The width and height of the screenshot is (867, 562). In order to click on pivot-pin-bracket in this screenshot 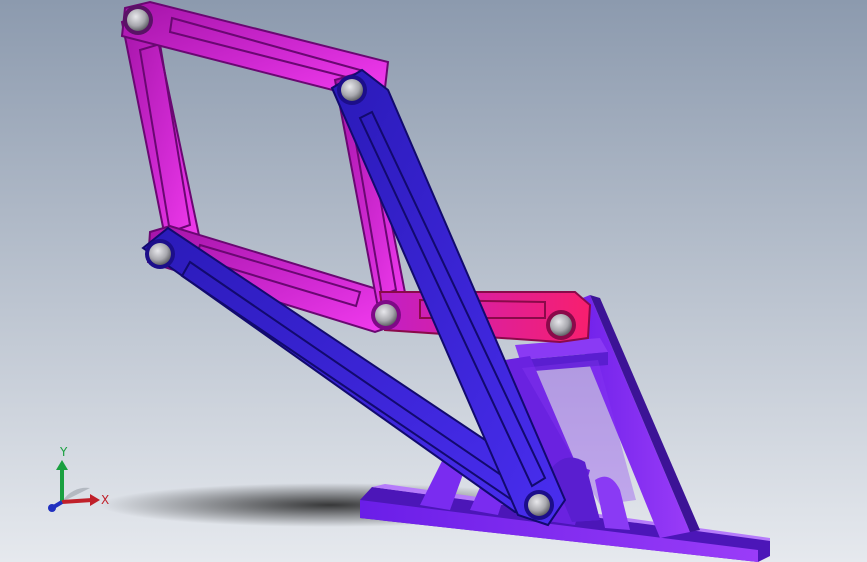, I will do `click(561, 325)`.